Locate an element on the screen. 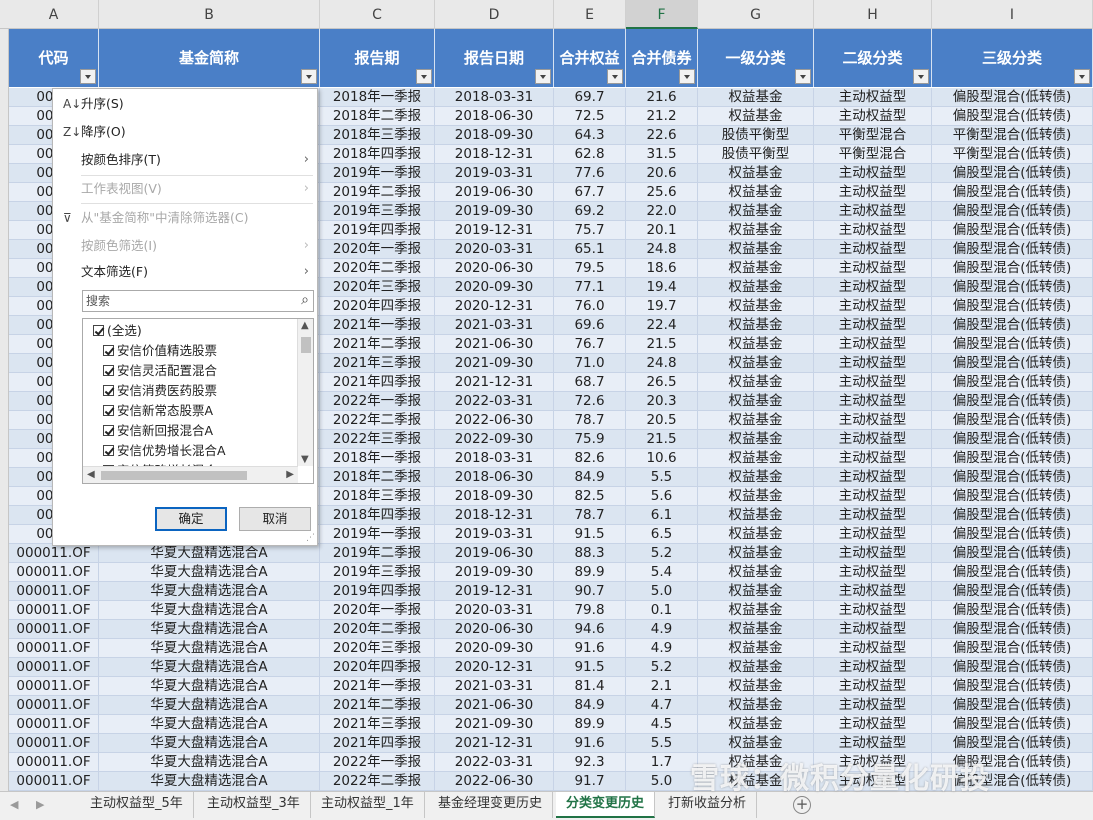 Image resolution: width=1093 pixels, height=820 pixels. table-cell: 75.7 is located at coordinates (590, 230).